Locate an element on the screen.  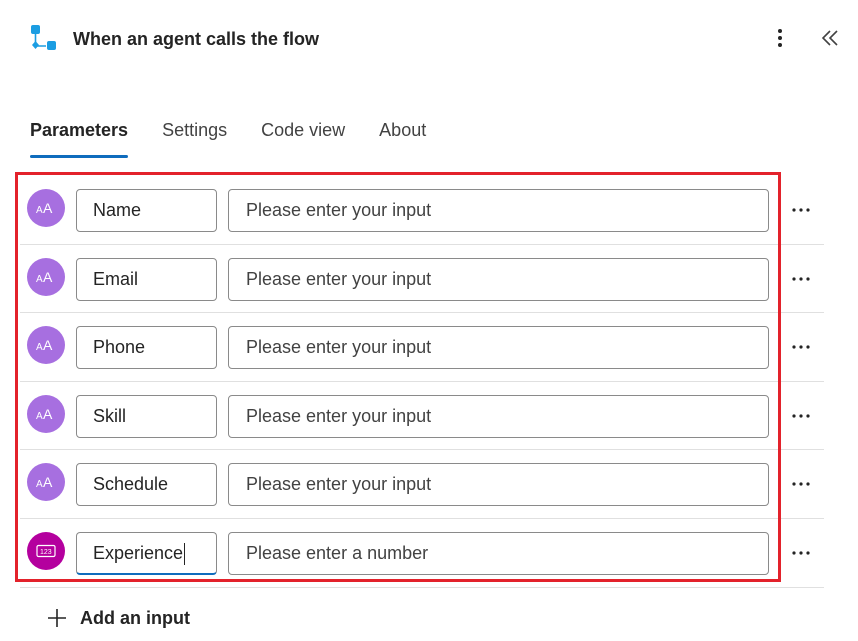
more-vertical-icon is located at coordinates (780, 38).